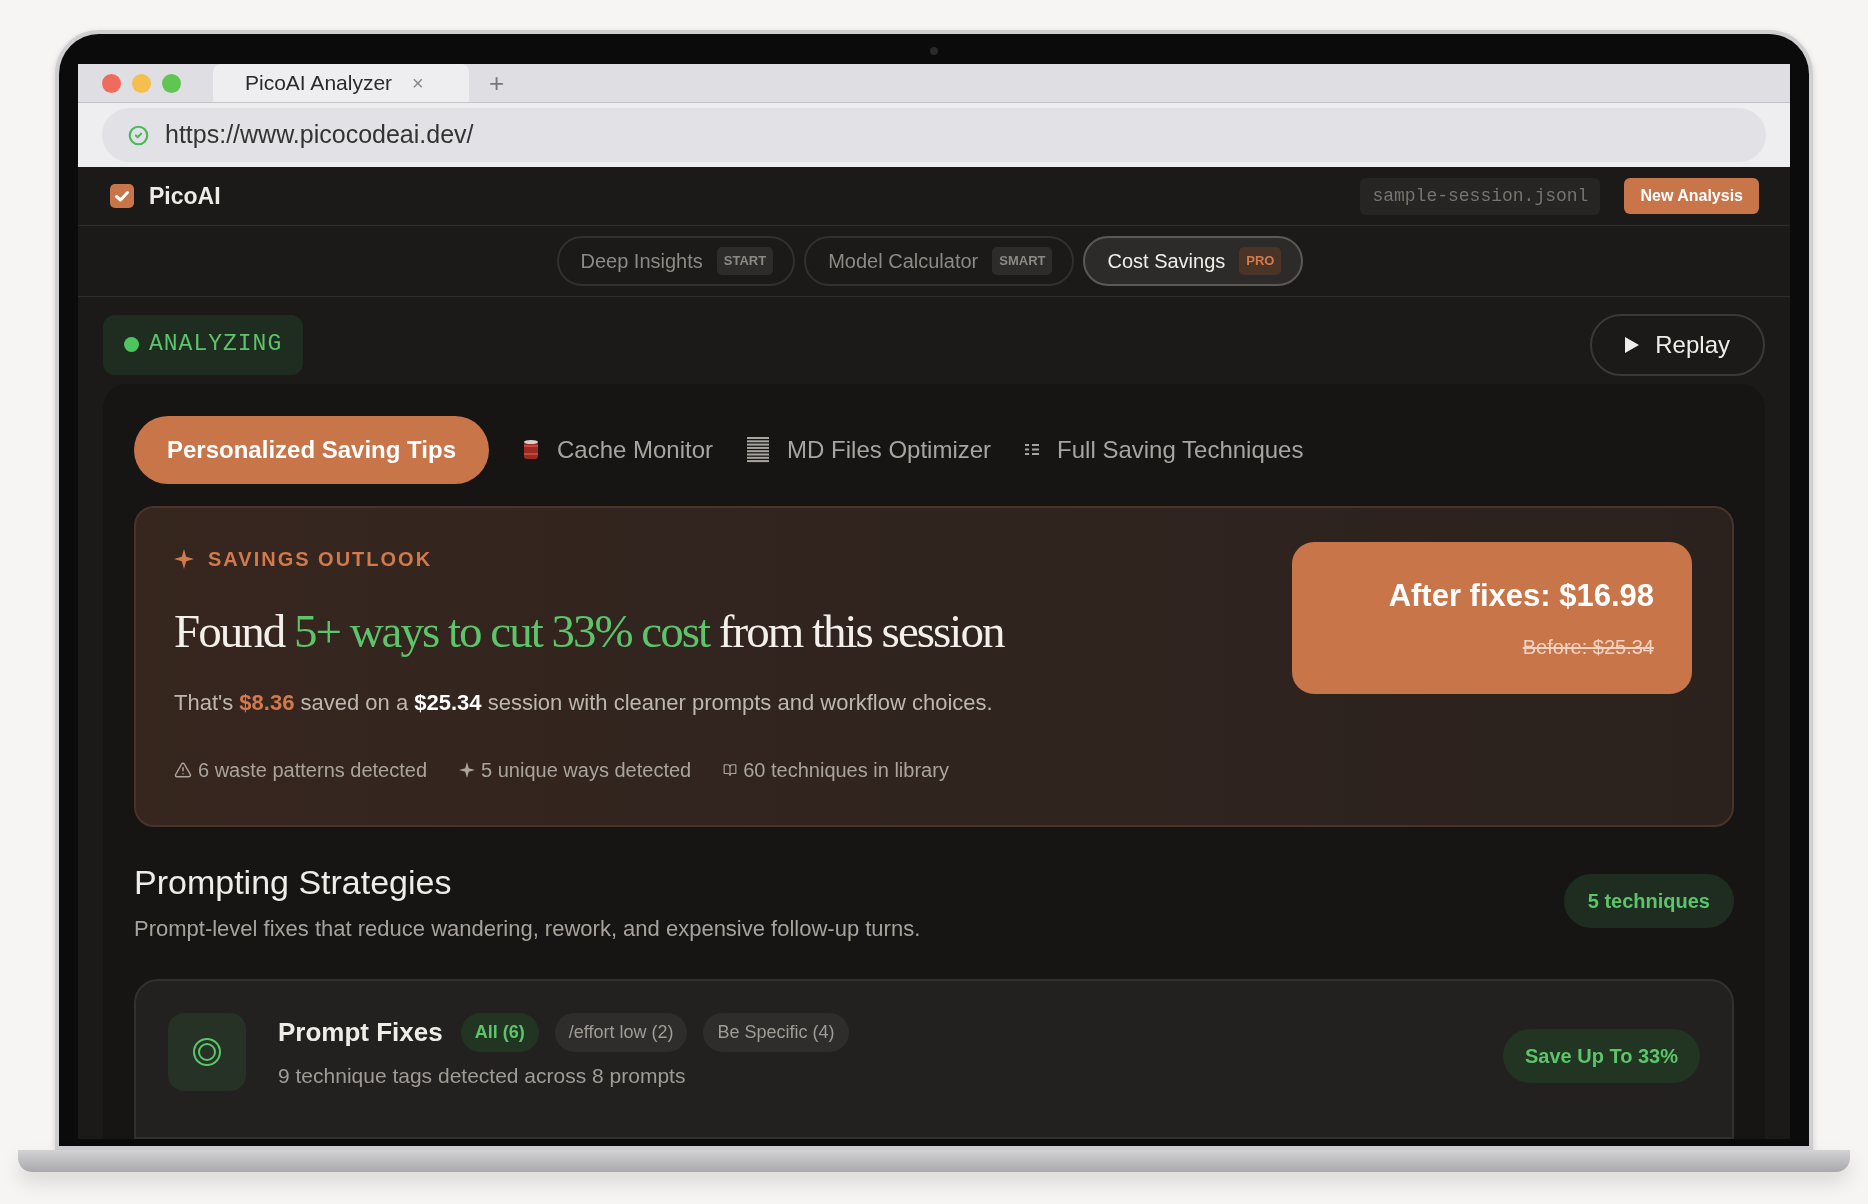 The image size is (1868, 1204). What do you see at coordinates (293, 882) in the screenshot?
I see `section-title: Prompting Strategies` at bounding box center [293, 882].